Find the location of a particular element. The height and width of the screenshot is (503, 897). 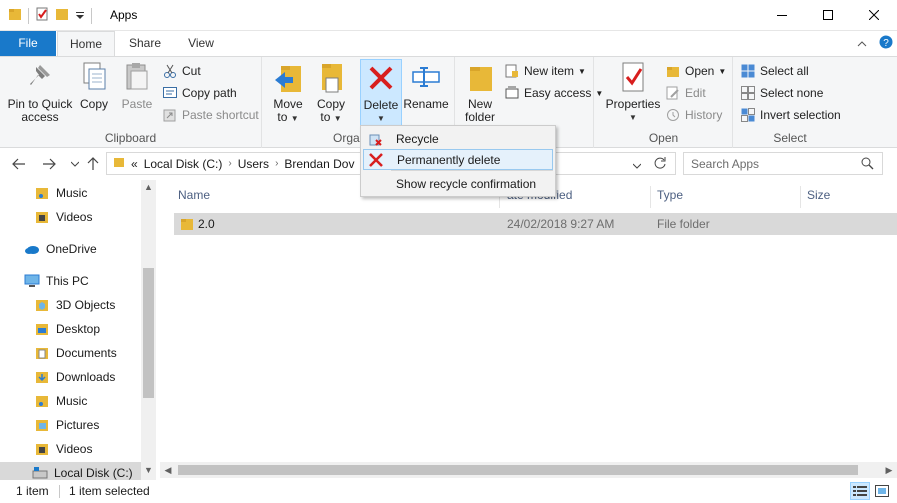

help-icon: ? is located at coordinates (886, 43).